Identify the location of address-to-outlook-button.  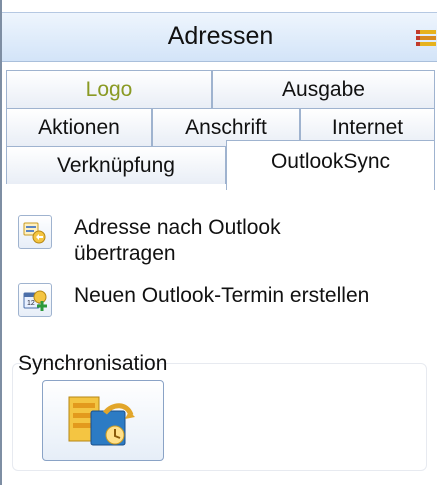
(35, 232).